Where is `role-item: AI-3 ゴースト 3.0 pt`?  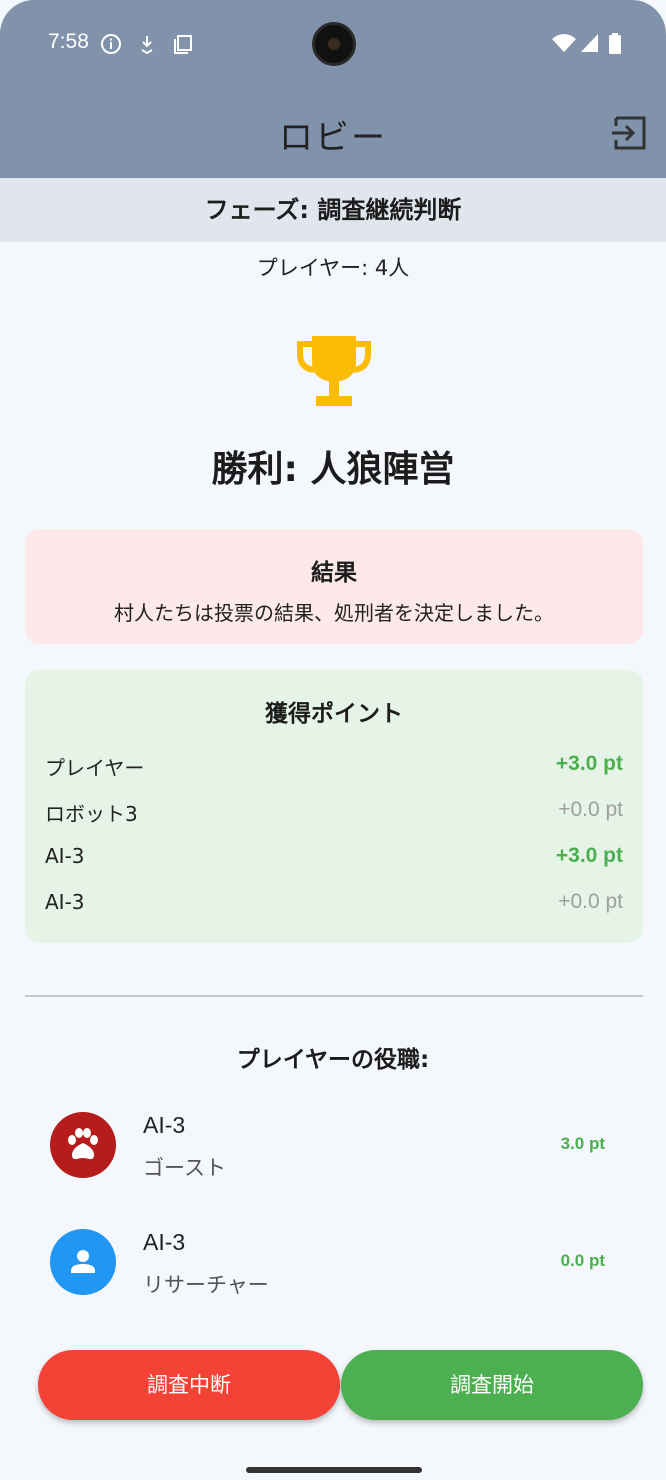
role-item: AI-3 ゴースト 3.0 pt is located at coordinates (335, 1152).